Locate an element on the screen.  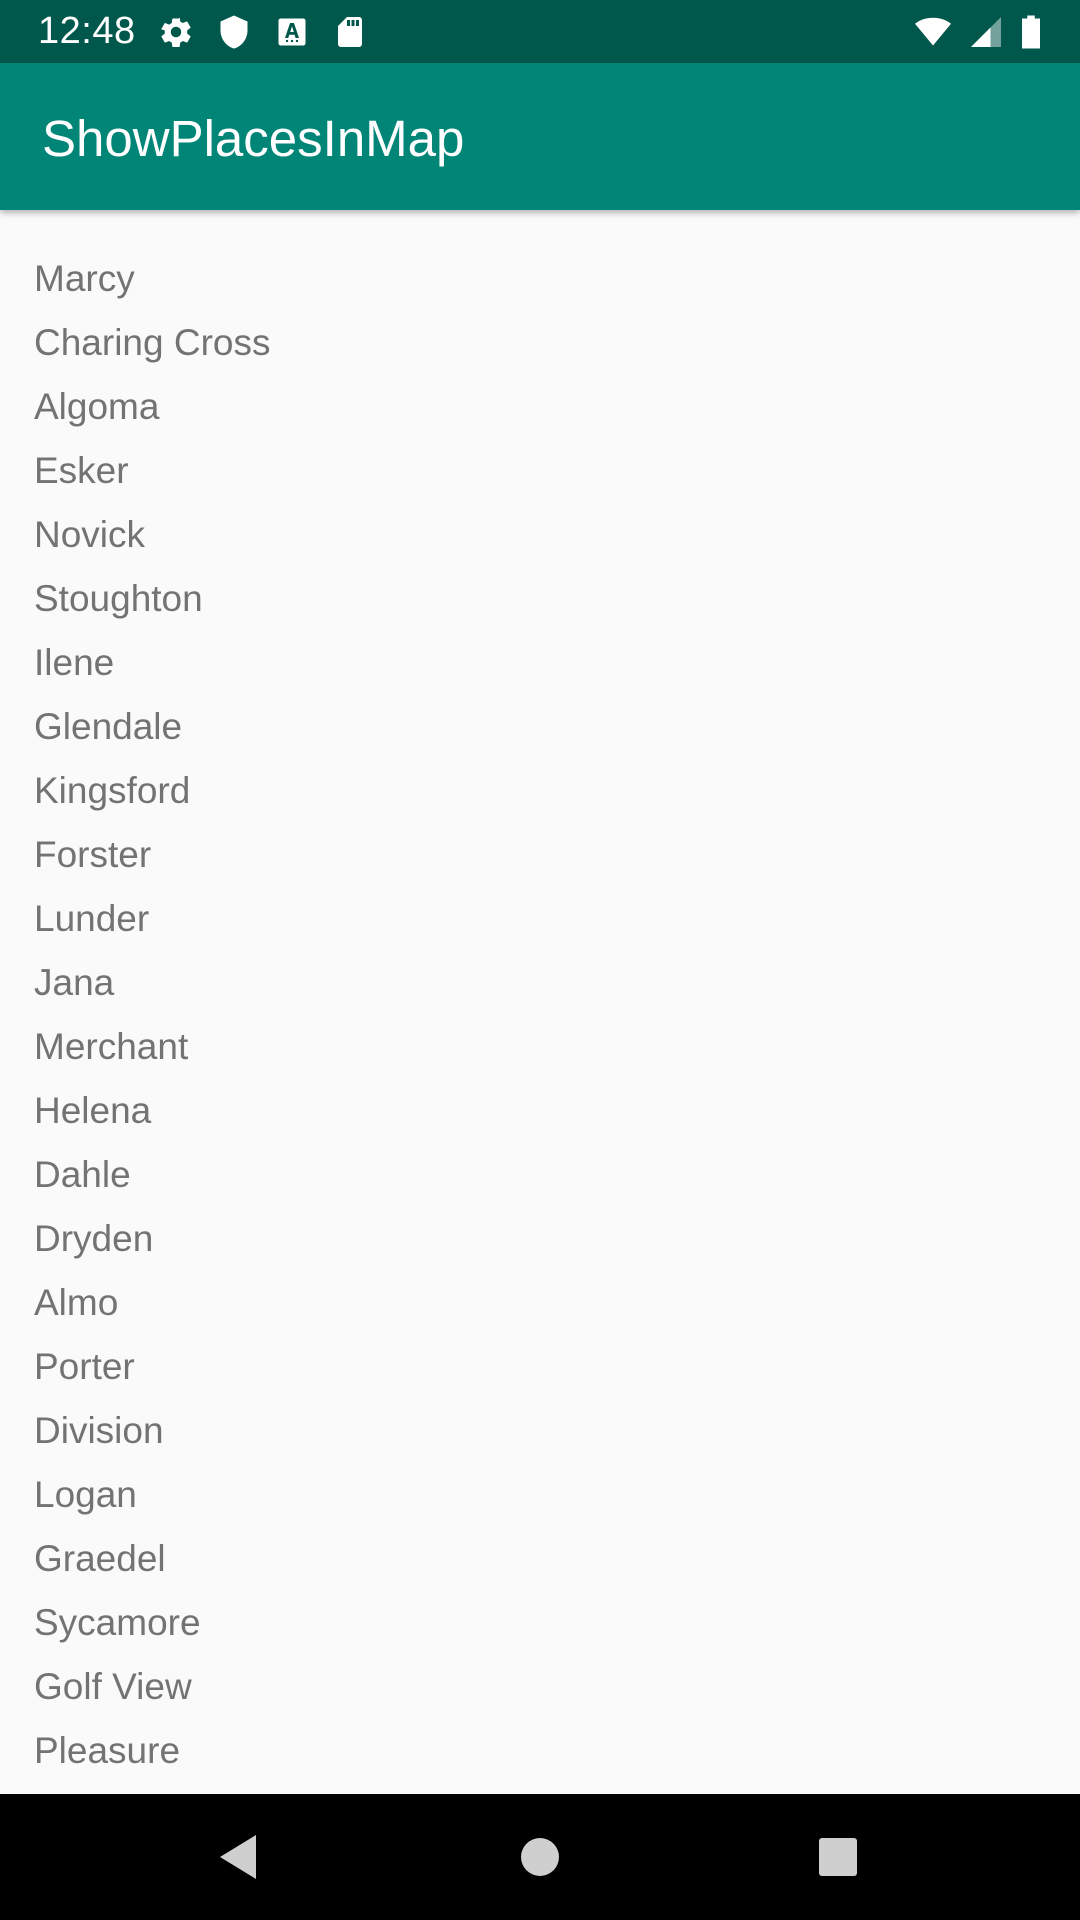
home-icon is located at coordinates (540, 1857).